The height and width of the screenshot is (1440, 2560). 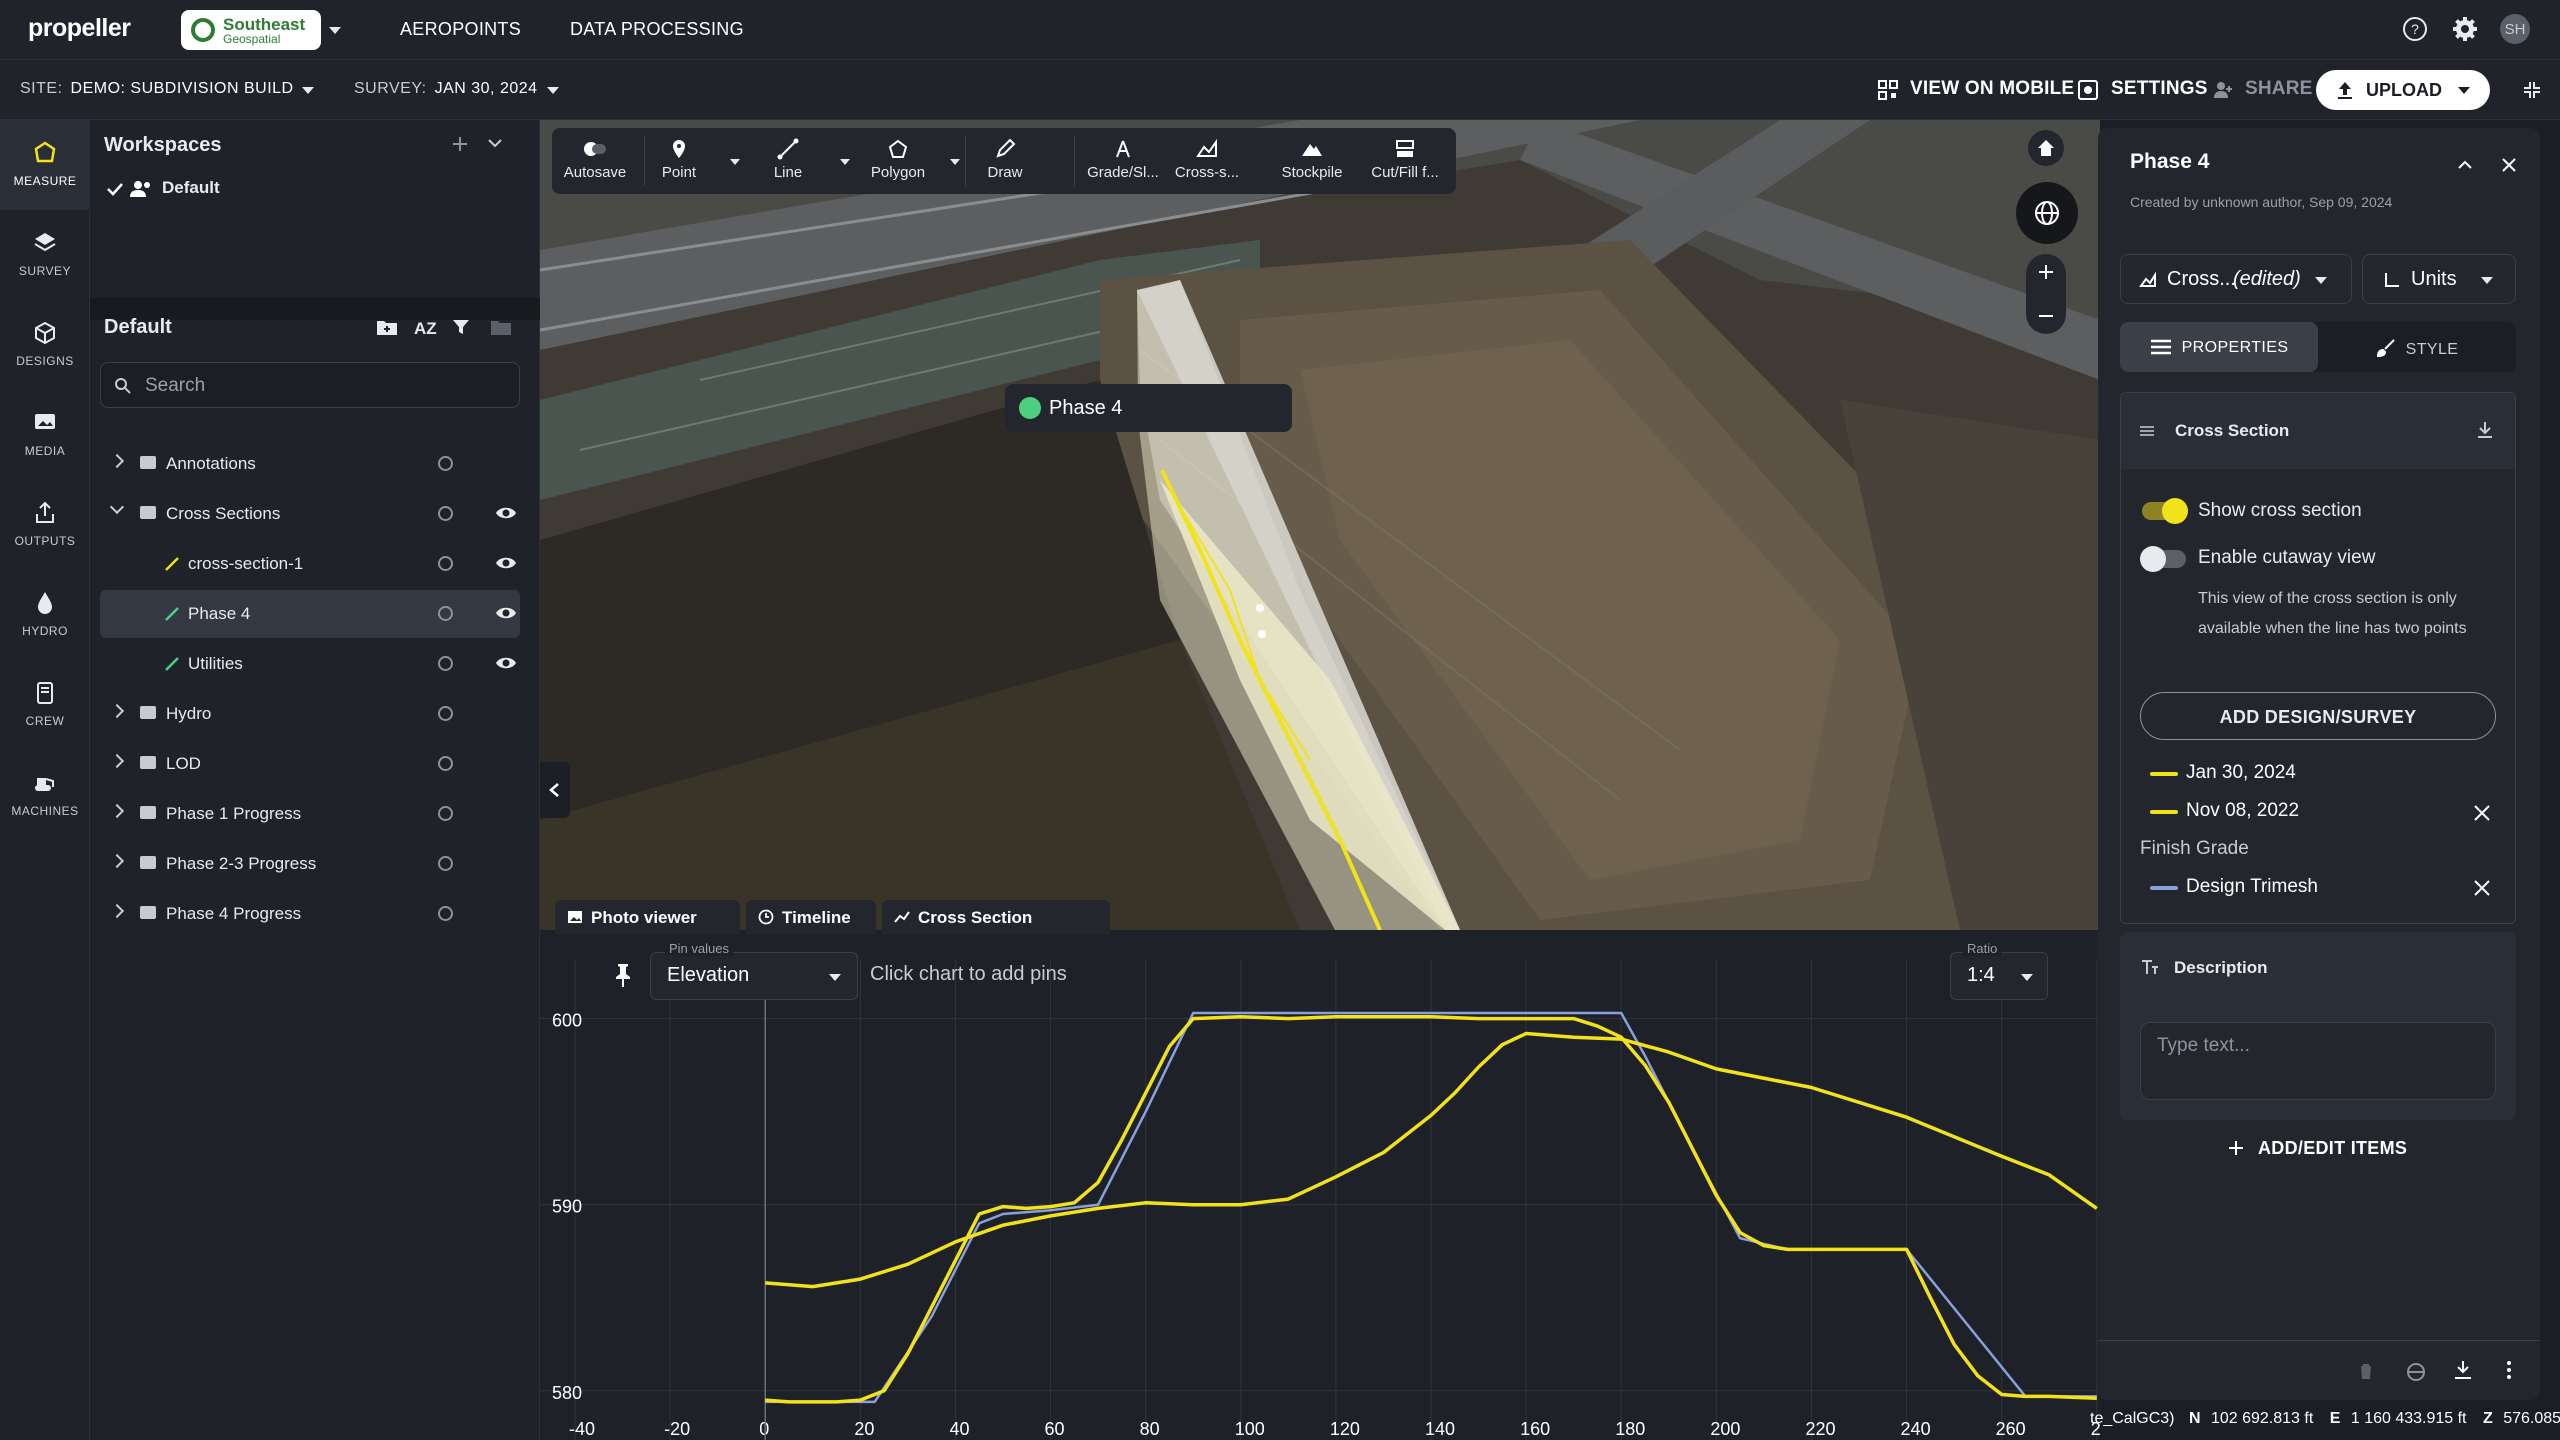 I want to click on zoom-in-icon, so click(x=2046, y=272).